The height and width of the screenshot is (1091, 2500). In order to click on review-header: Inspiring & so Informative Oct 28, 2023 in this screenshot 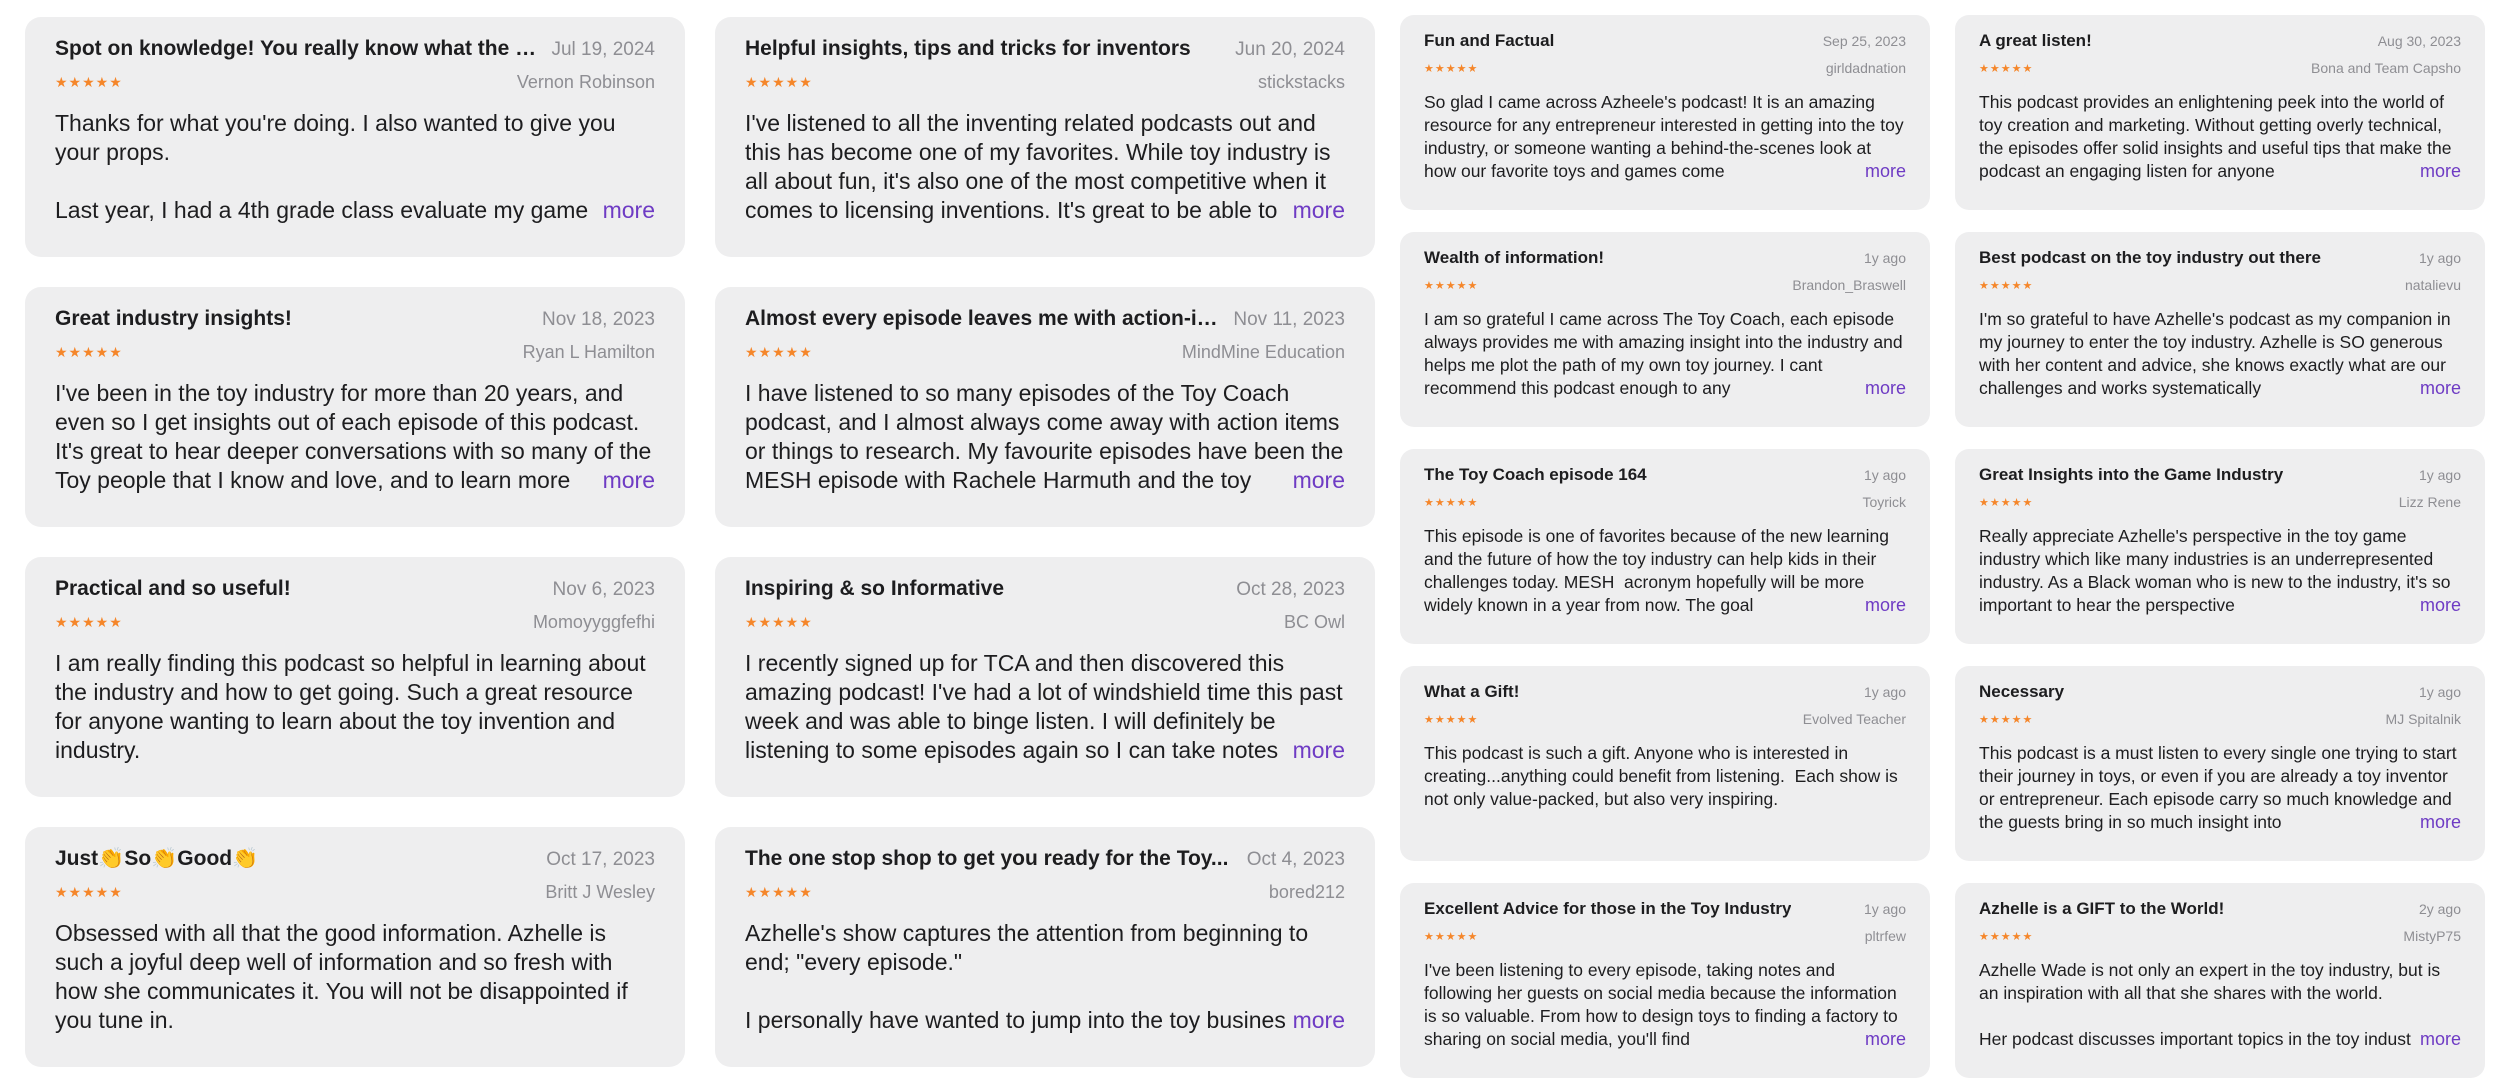, I will do `click(1045, 589)`.